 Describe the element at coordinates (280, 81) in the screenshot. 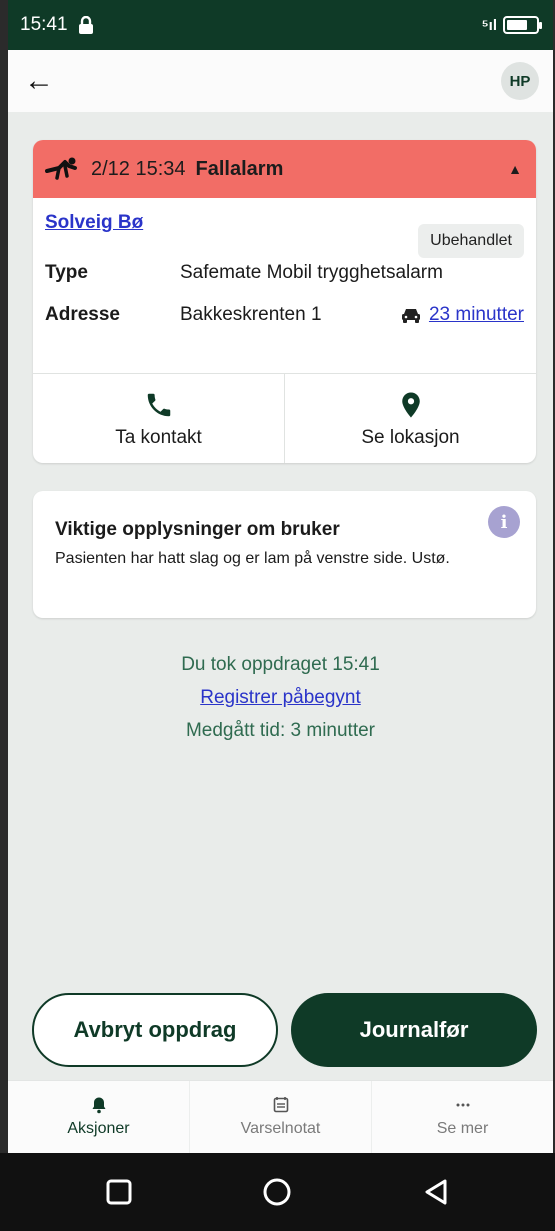

I see `app-header: ← HP` at that location.